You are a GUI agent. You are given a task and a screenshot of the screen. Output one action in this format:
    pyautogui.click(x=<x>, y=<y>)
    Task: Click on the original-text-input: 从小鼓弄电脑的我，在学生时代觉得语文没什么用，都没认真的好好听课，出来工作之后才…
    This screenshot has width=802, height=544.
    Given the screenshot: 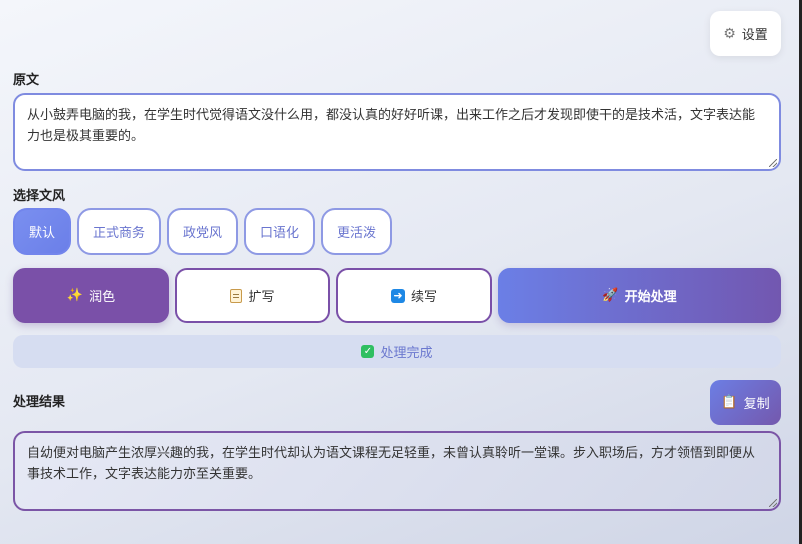 What is the action you would take?
    pyautogui.click(x=397, y=132)
    